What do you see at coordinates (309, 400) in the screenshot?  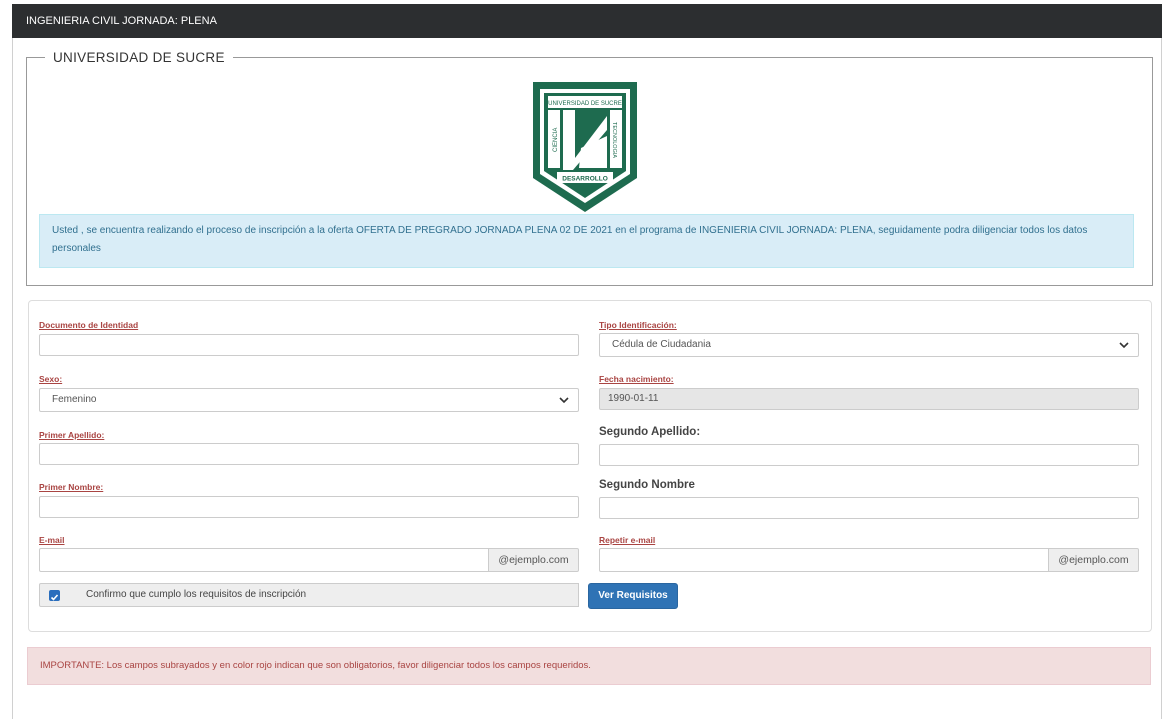 I see `sexo-select: Femenino` at bounding box center [309, 400].